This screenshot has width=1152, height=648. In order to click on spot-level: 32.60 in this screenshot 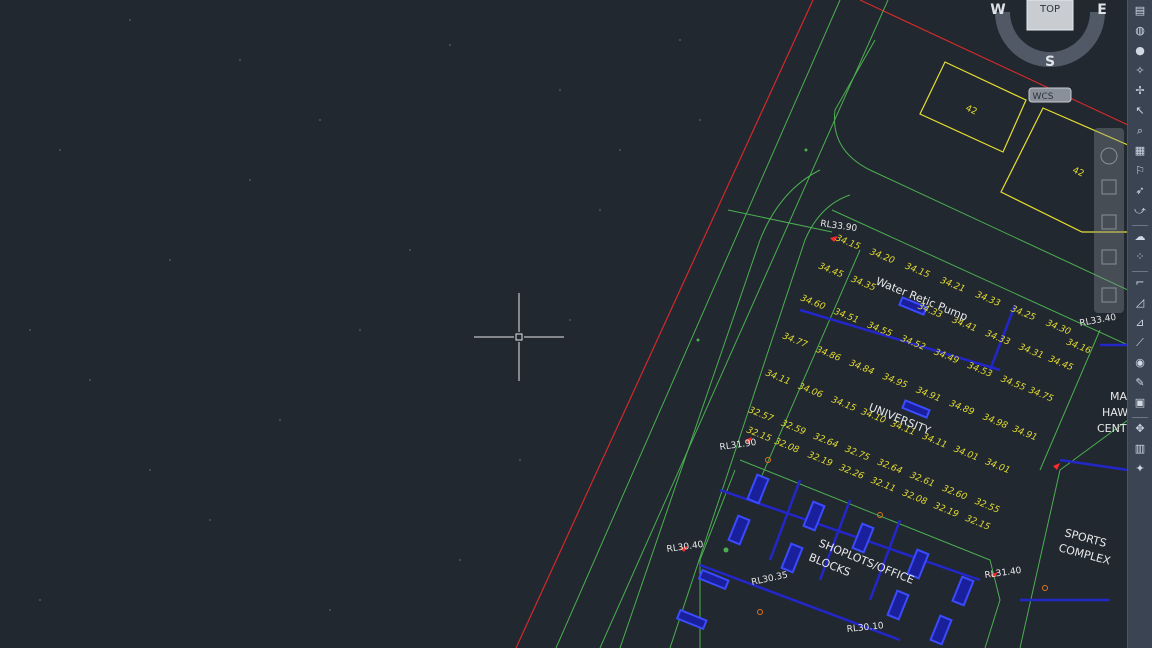, I will do `click(955, 493)`.